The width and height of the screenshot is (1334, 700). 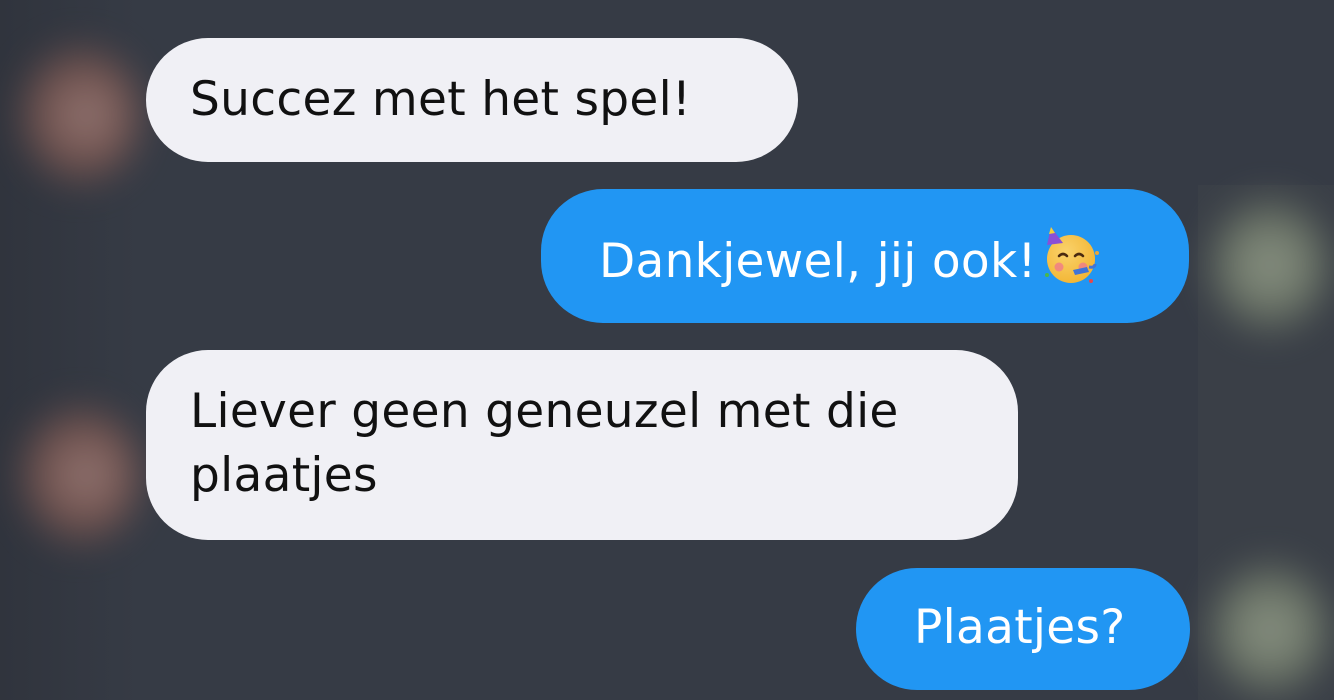 What do you see at coordinates (818, 261) in the screenshot?
I see `message-text: Dankjewel, jij ook!` at bounding box center [818, 261].